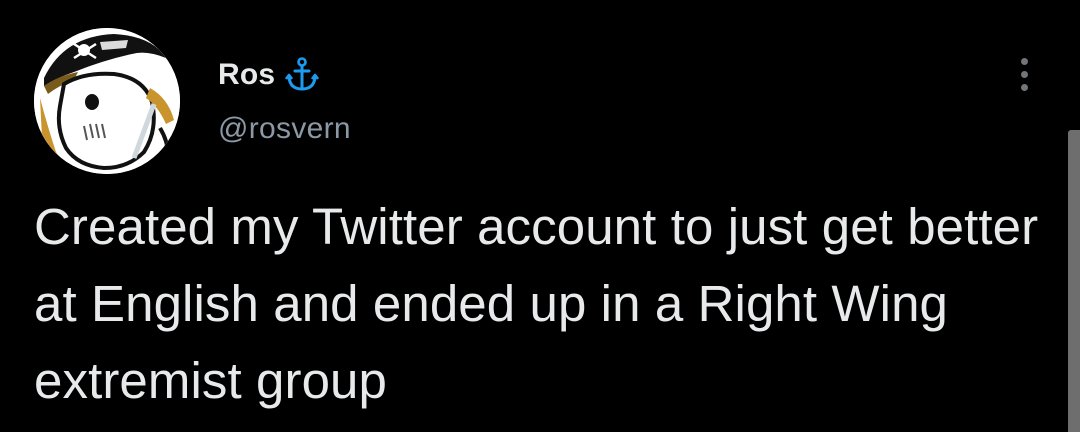 This screenshot has height=432, width=1080. What do you see at coordinates (246, 75) in the screenshot?
I see `author-display-name: Ros` at bounding box center [246, 75].